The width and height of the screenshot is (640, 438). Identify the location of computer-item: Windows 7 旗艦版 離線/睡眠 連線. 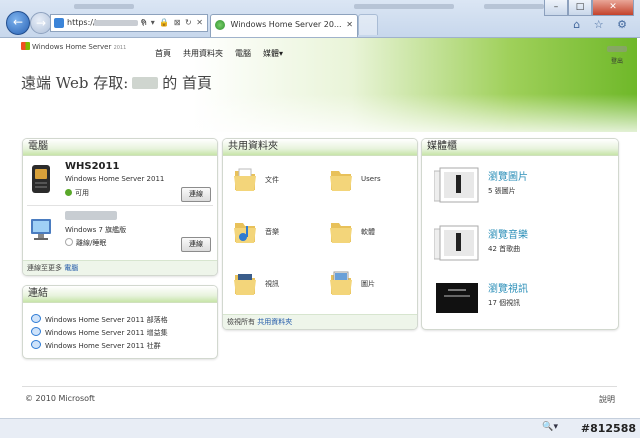
(120, 232).